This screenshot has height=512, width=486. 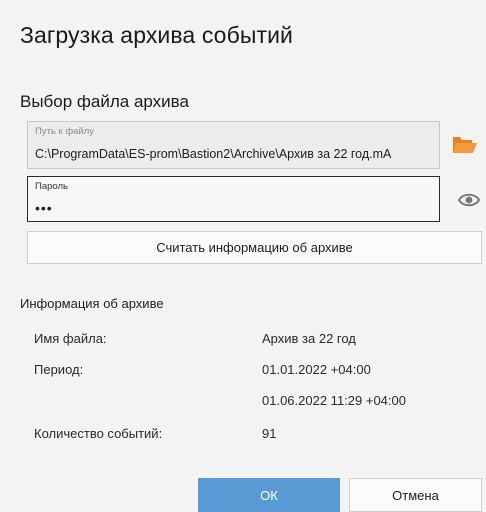 What do you see at coordinates (469, 200) in the screenshot?
I see `eye-icon` at bounding box center [469, 200].